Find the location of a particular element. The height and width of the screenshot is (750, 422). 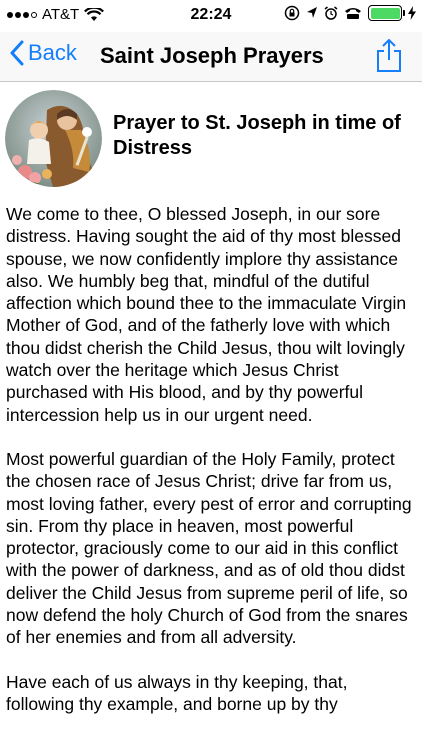

battery-icon is located at coordinates (386, 13).